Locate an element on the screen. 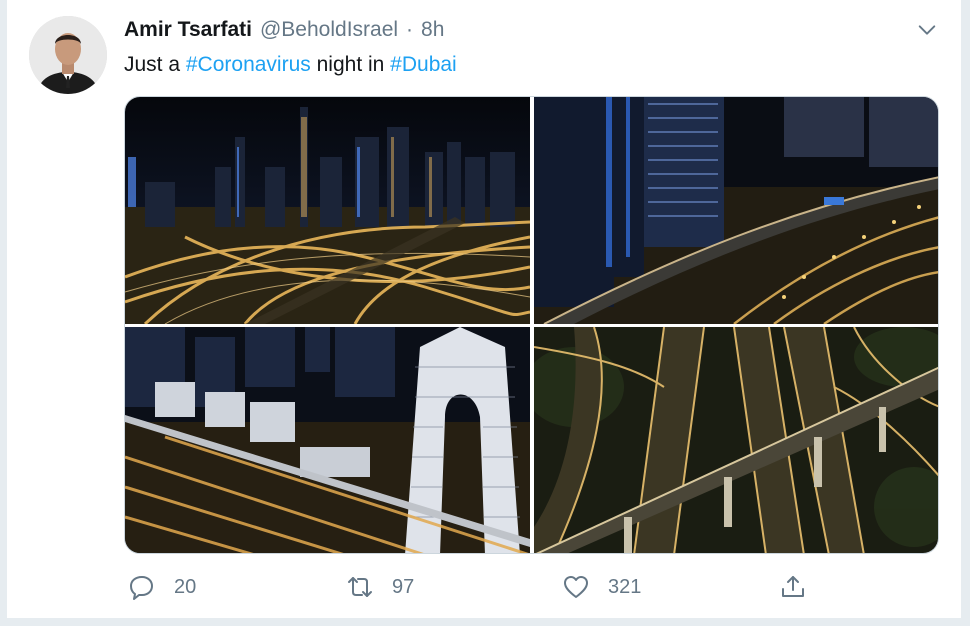 The image size is (970, 626). tweet-text: Just a #Coronavirus night in #Dubai is located at coordinates (290, 65).